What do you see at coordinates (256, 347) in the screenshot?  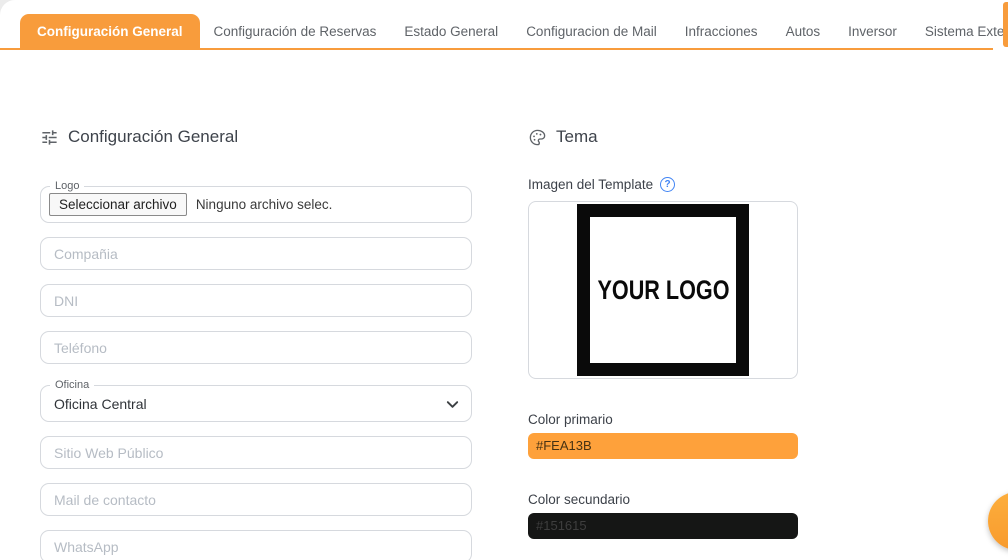 I see `telefono-input` at bounding box center [256, 347].